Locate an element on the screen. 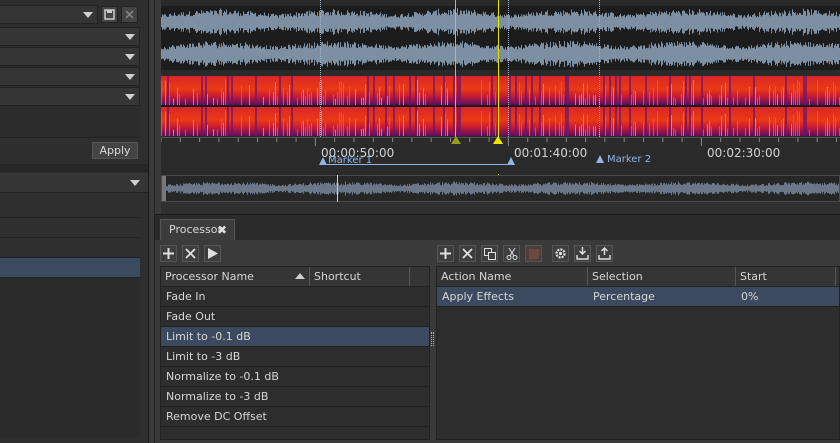 The image size is (840, 443). loop-start-line is located at coordinates (455, 71).